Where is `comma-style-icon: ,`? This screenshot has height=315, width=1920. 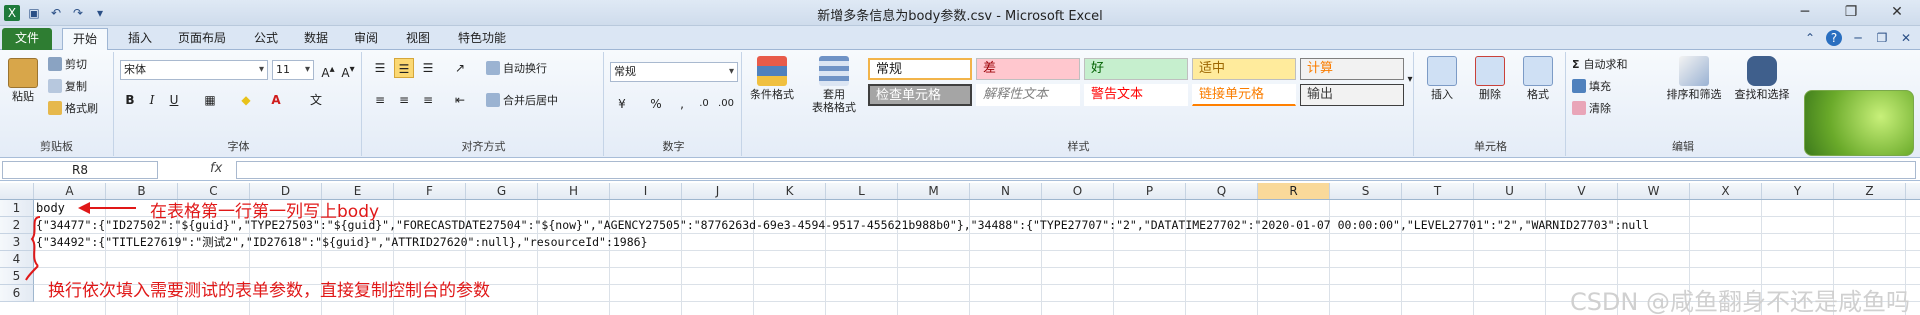
comma-style-icon: , is located at coordinates (682, 104).